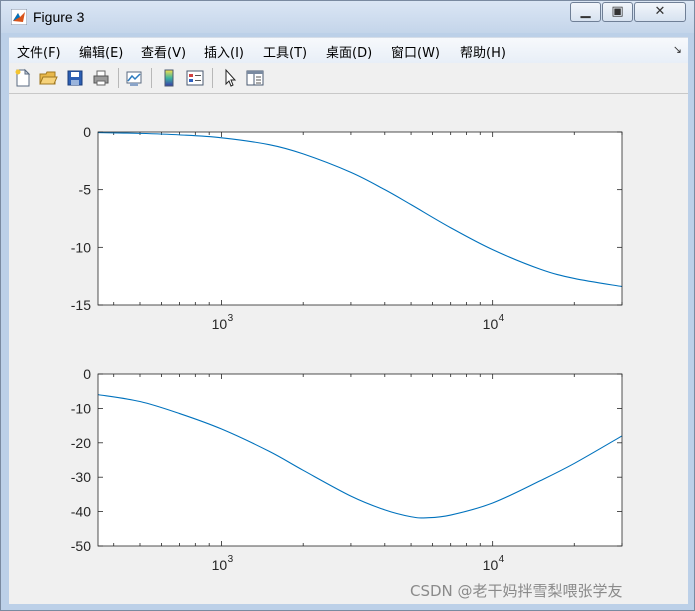  Describe the element at coordinates (230, 78) in the screenshot. I see `pointer-icon` at that location.